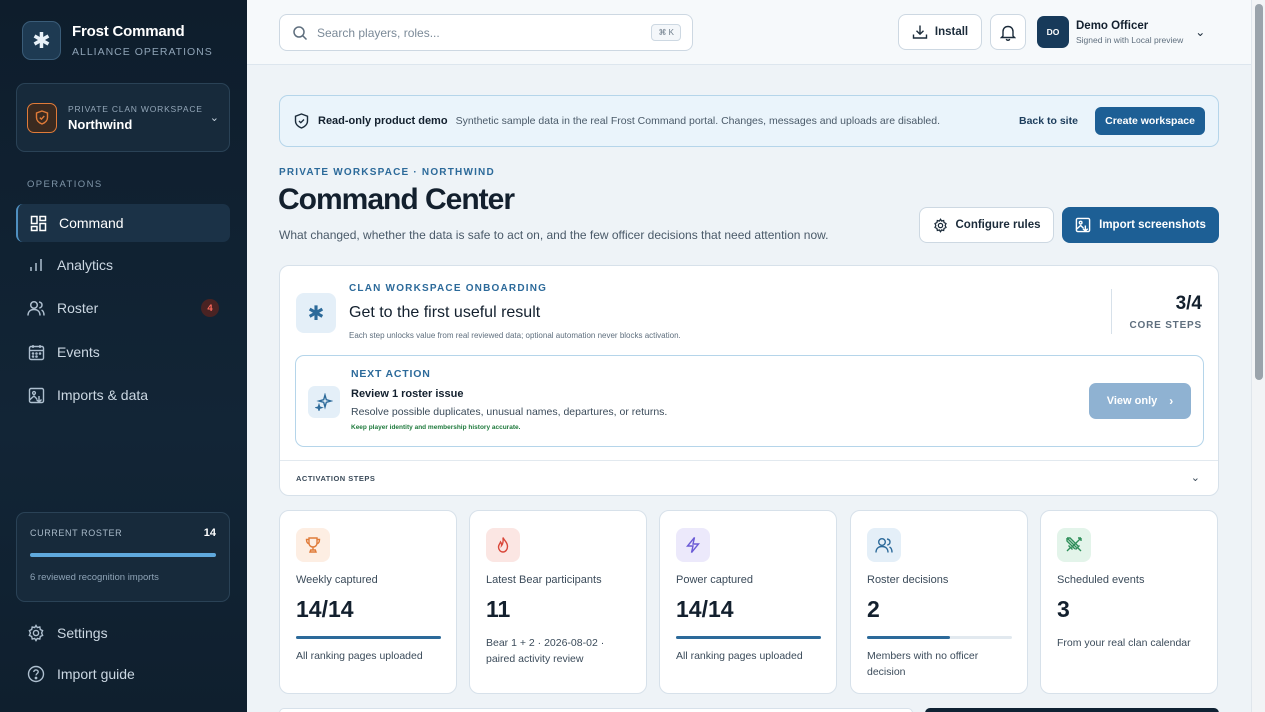 The height and width of the screenshot is (712, 1265). Describe the element at coordinates (1188, 303) in the screenshot. I see `core-steps-value: 3/4` at that location.